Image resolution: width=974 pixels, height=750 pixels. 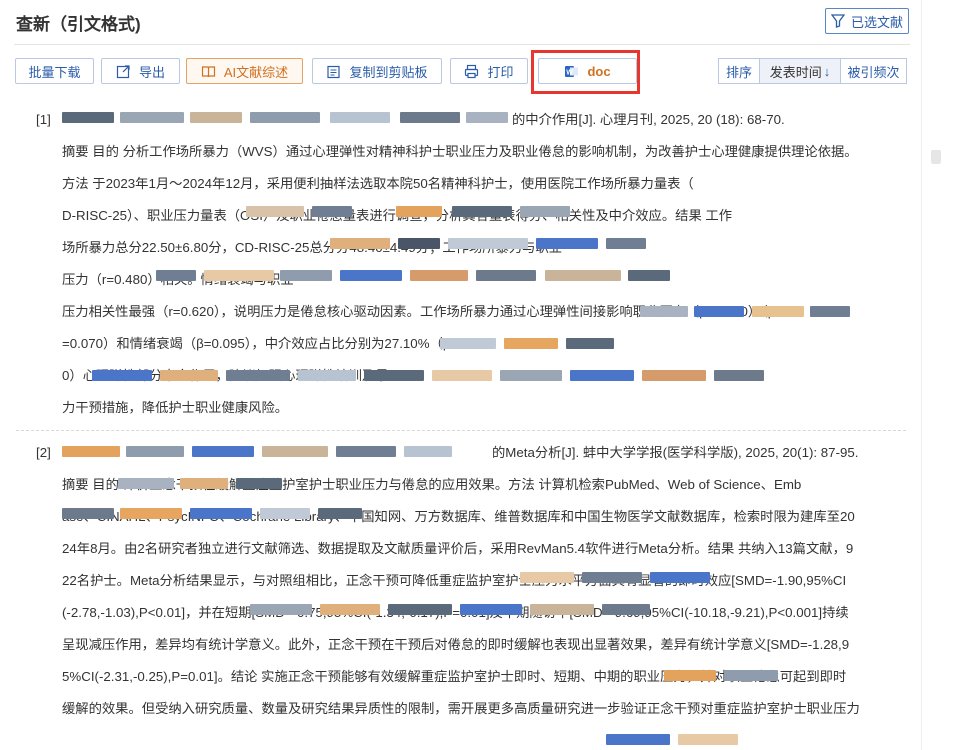 I want to click on clipboard-icon, so click(x=334, y=71).